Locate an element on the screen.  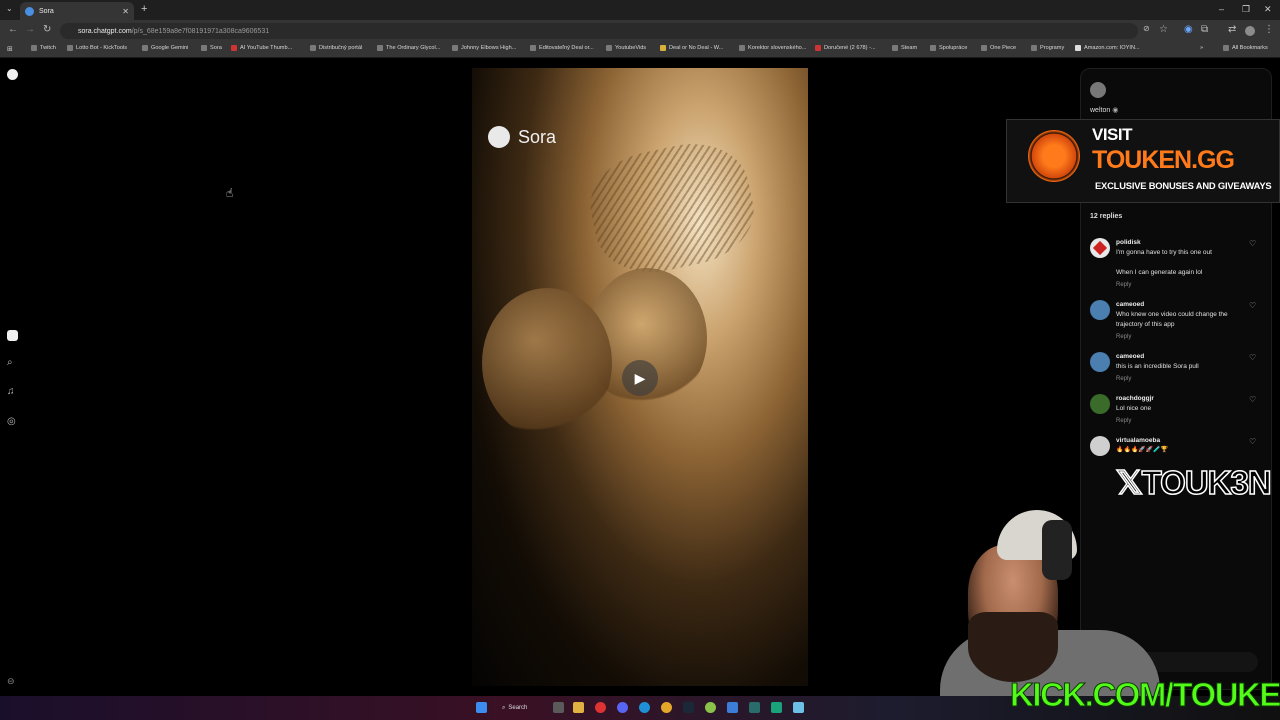
sora-watermark: Sora is located at coordinates (522, 137).